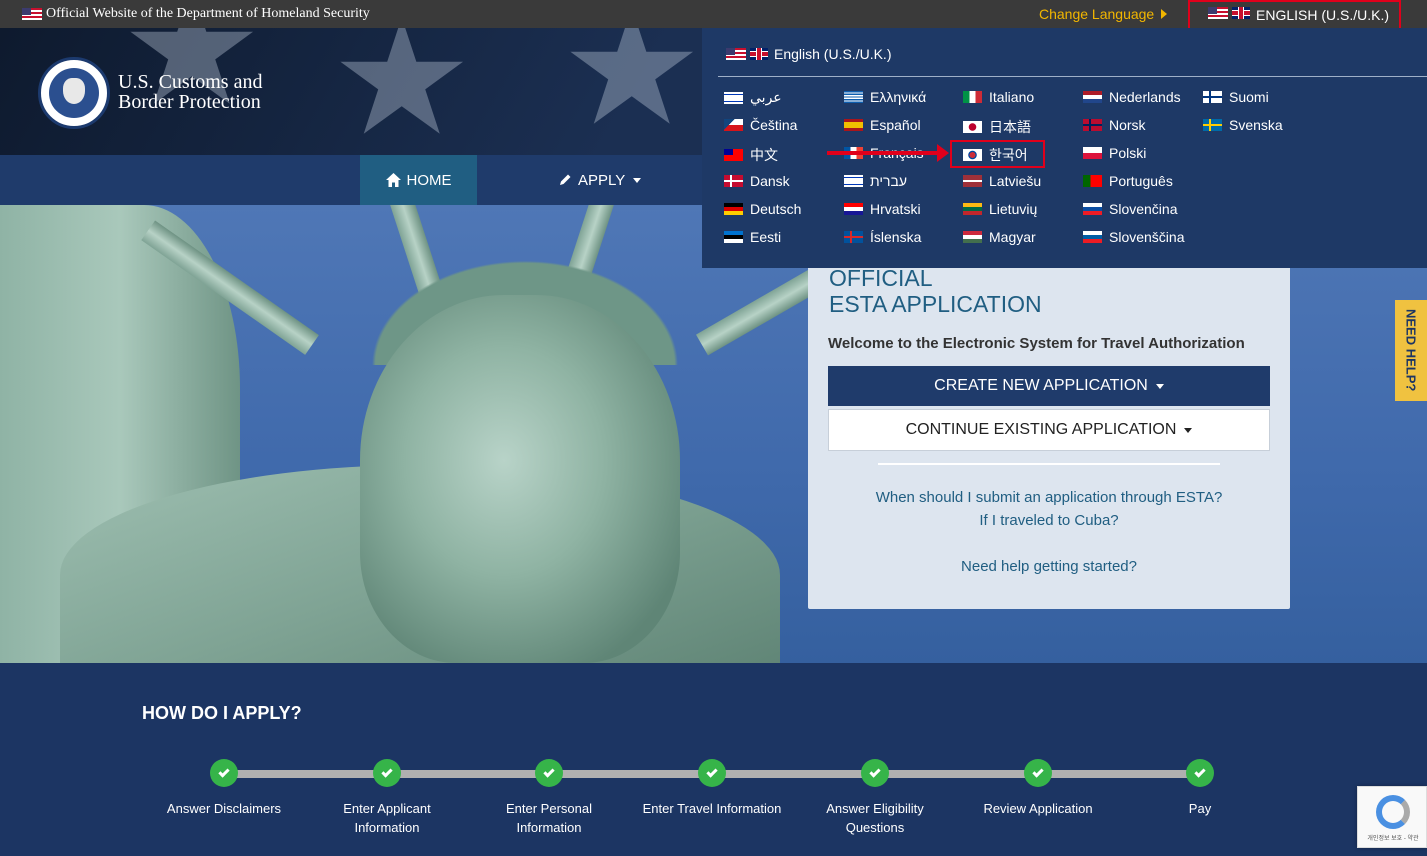 The width and height of the screenshot is (1427, 856). I want to click on recaptcha-icon, so click(1393, 812).